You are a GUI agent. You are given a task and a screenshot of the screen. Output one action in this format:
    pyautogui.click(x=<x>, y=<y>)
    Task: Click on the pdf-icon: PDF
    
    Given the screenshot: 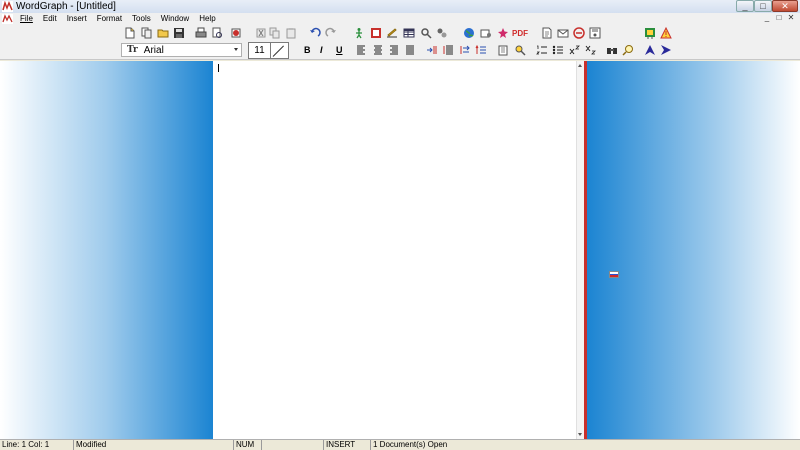 What is the action you would take?
    pyautogui.click(x=520, y=33)
    